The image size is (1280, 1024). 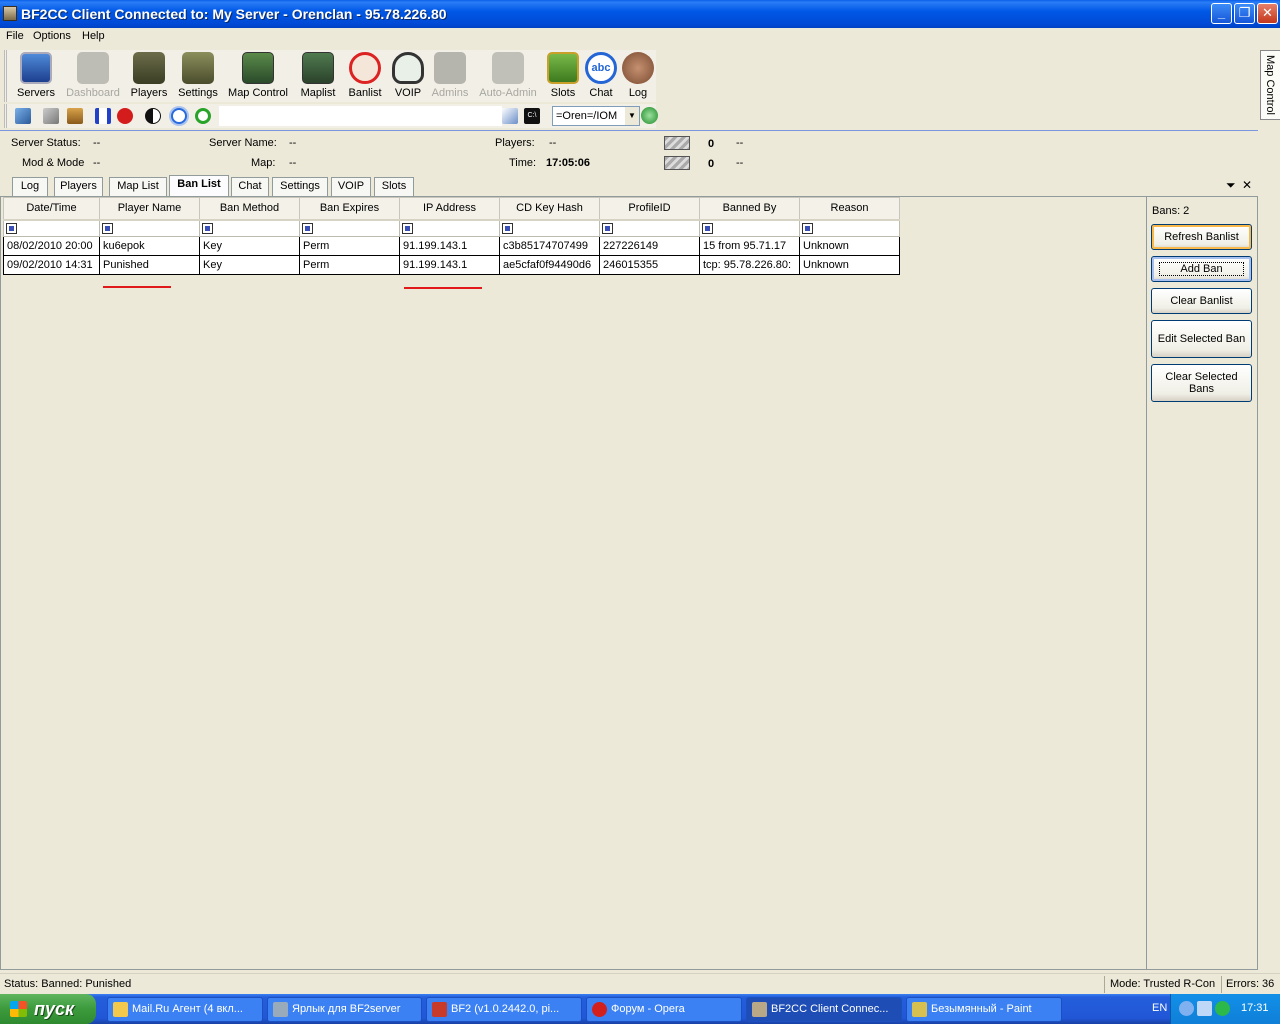 I want to click on toolbar-banlist-button: Banlist, so click(x=365, y=76).